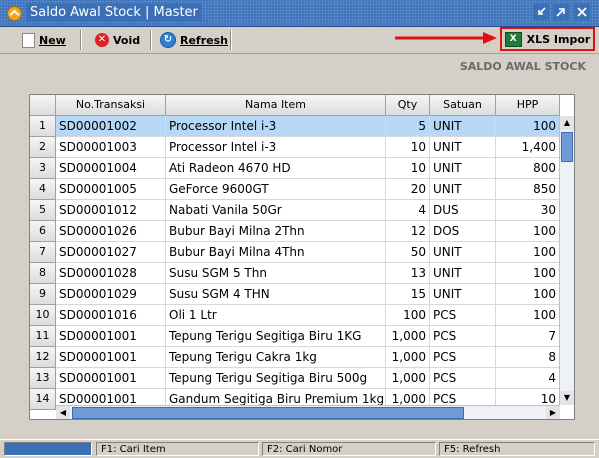  I want to click on table-row: 4 SD00001005 GeForce 9600GT 20 UNIT 850, so click(295, 189).